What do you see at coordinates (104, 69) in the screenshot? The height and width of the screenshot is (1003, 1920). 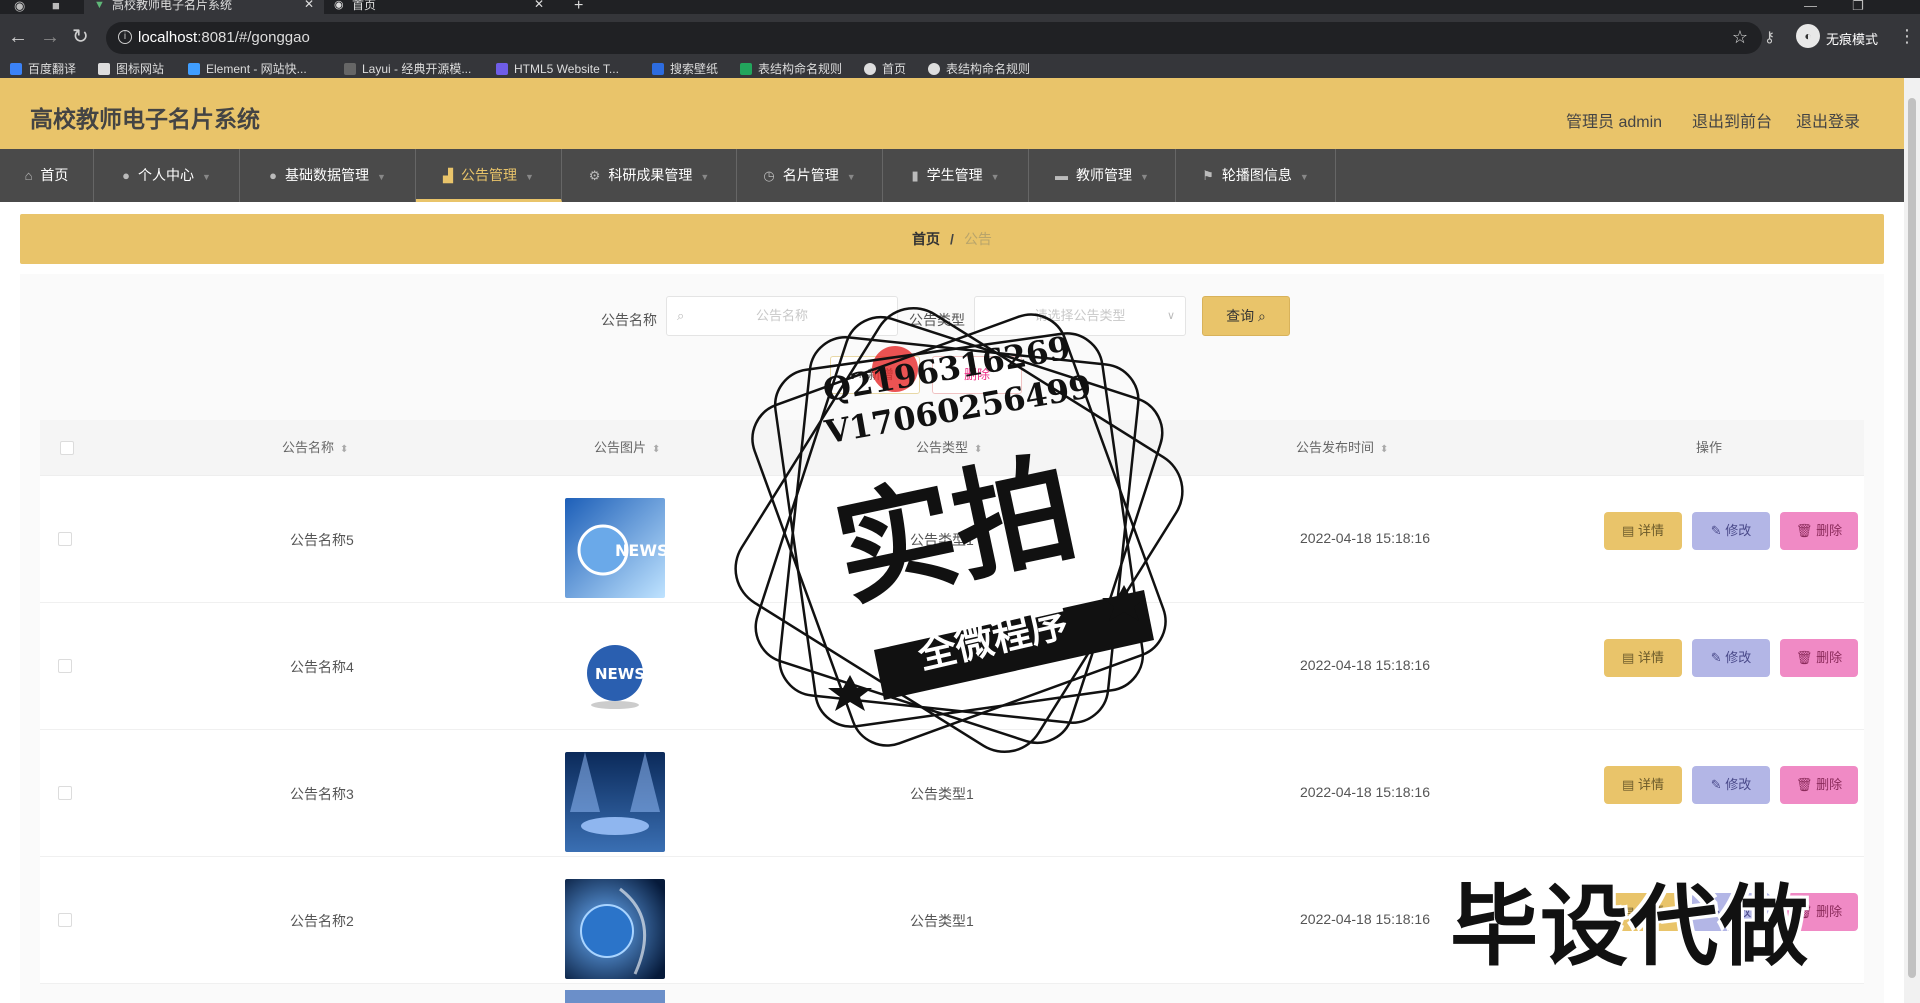 I see `flag-icon` at bounding box center [104, 69].